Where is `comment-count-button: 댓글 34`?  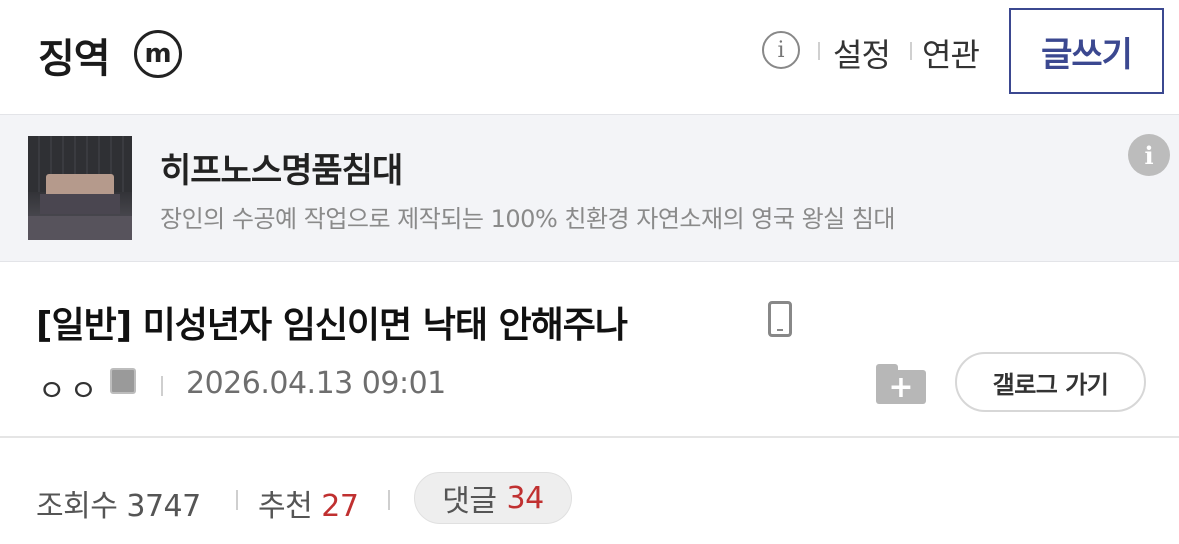 comment-count-button: 댓글 34 is located at coordinates (493, 498).